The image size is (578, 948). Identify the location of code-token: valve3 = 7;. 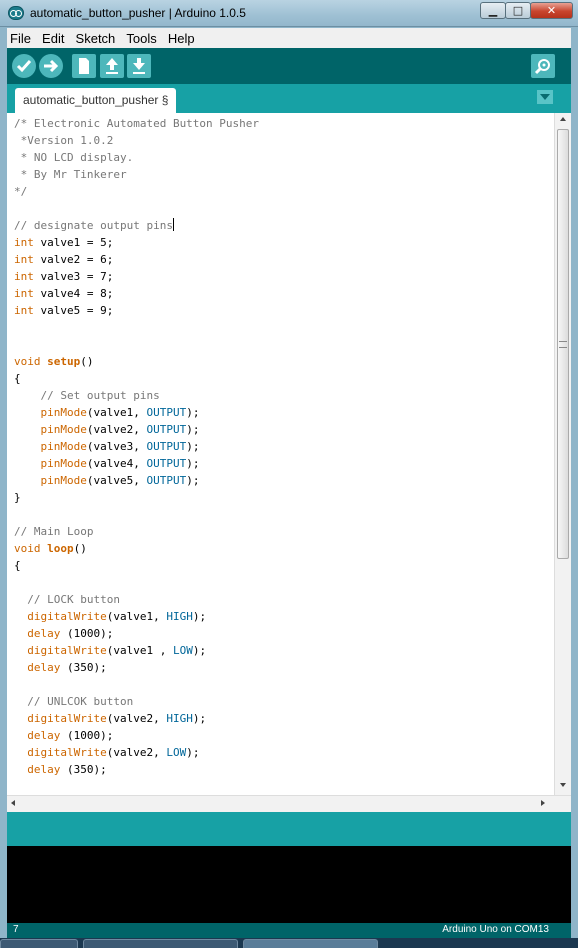
(73, 276).